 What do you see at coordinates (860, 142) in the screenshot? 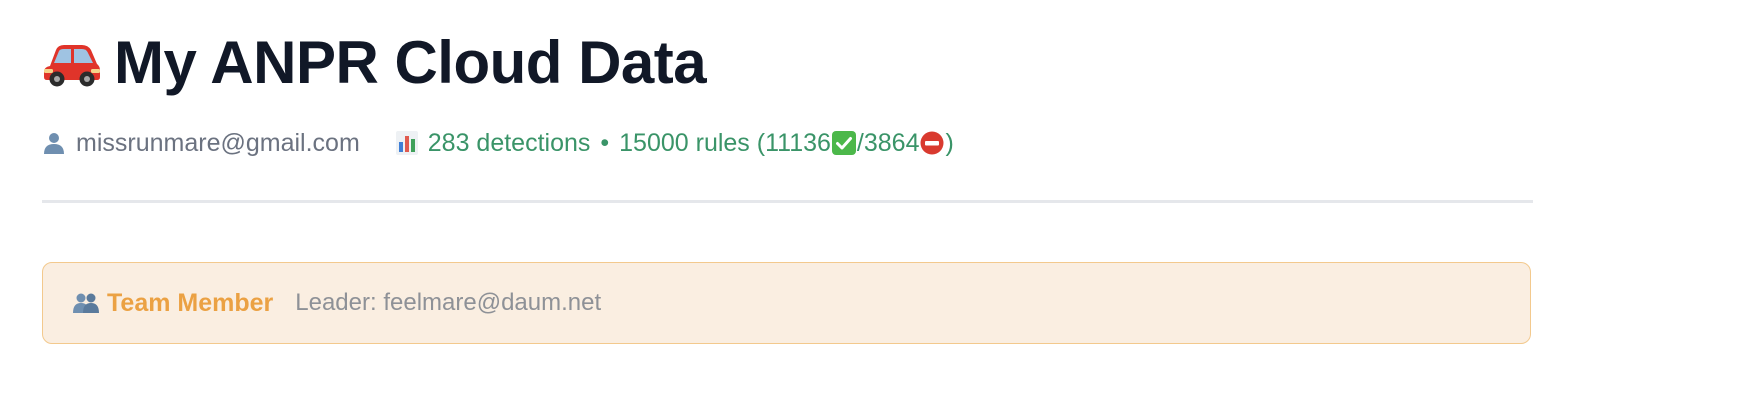
I see `rules-slash: /` at bounding box center [860, 142].